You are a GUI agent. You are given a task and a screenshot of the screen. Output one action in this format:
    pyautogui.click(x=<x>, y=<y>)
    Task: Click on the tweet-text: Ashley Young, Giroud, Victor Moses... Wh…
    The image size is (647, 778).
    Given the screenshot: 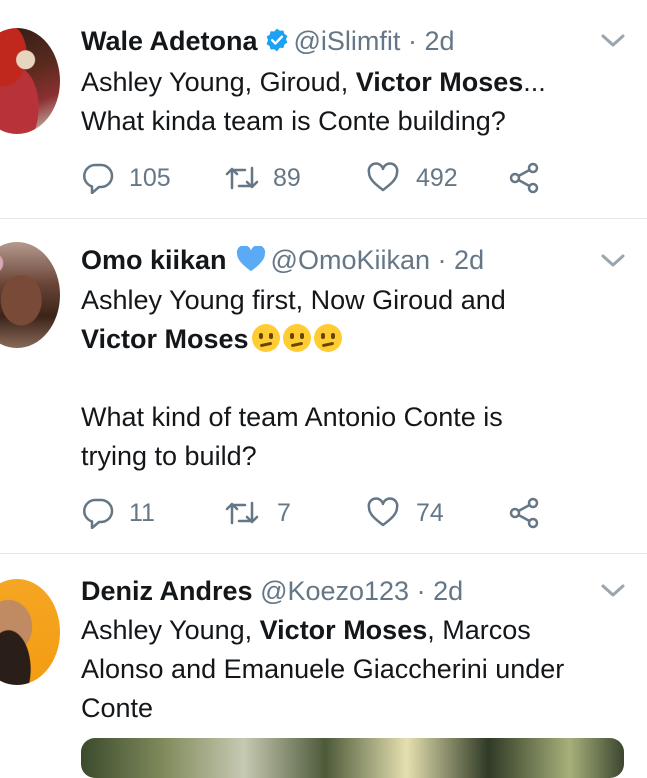 What is the action you would take?
    pyautogui.click(x=356, y=102)
    